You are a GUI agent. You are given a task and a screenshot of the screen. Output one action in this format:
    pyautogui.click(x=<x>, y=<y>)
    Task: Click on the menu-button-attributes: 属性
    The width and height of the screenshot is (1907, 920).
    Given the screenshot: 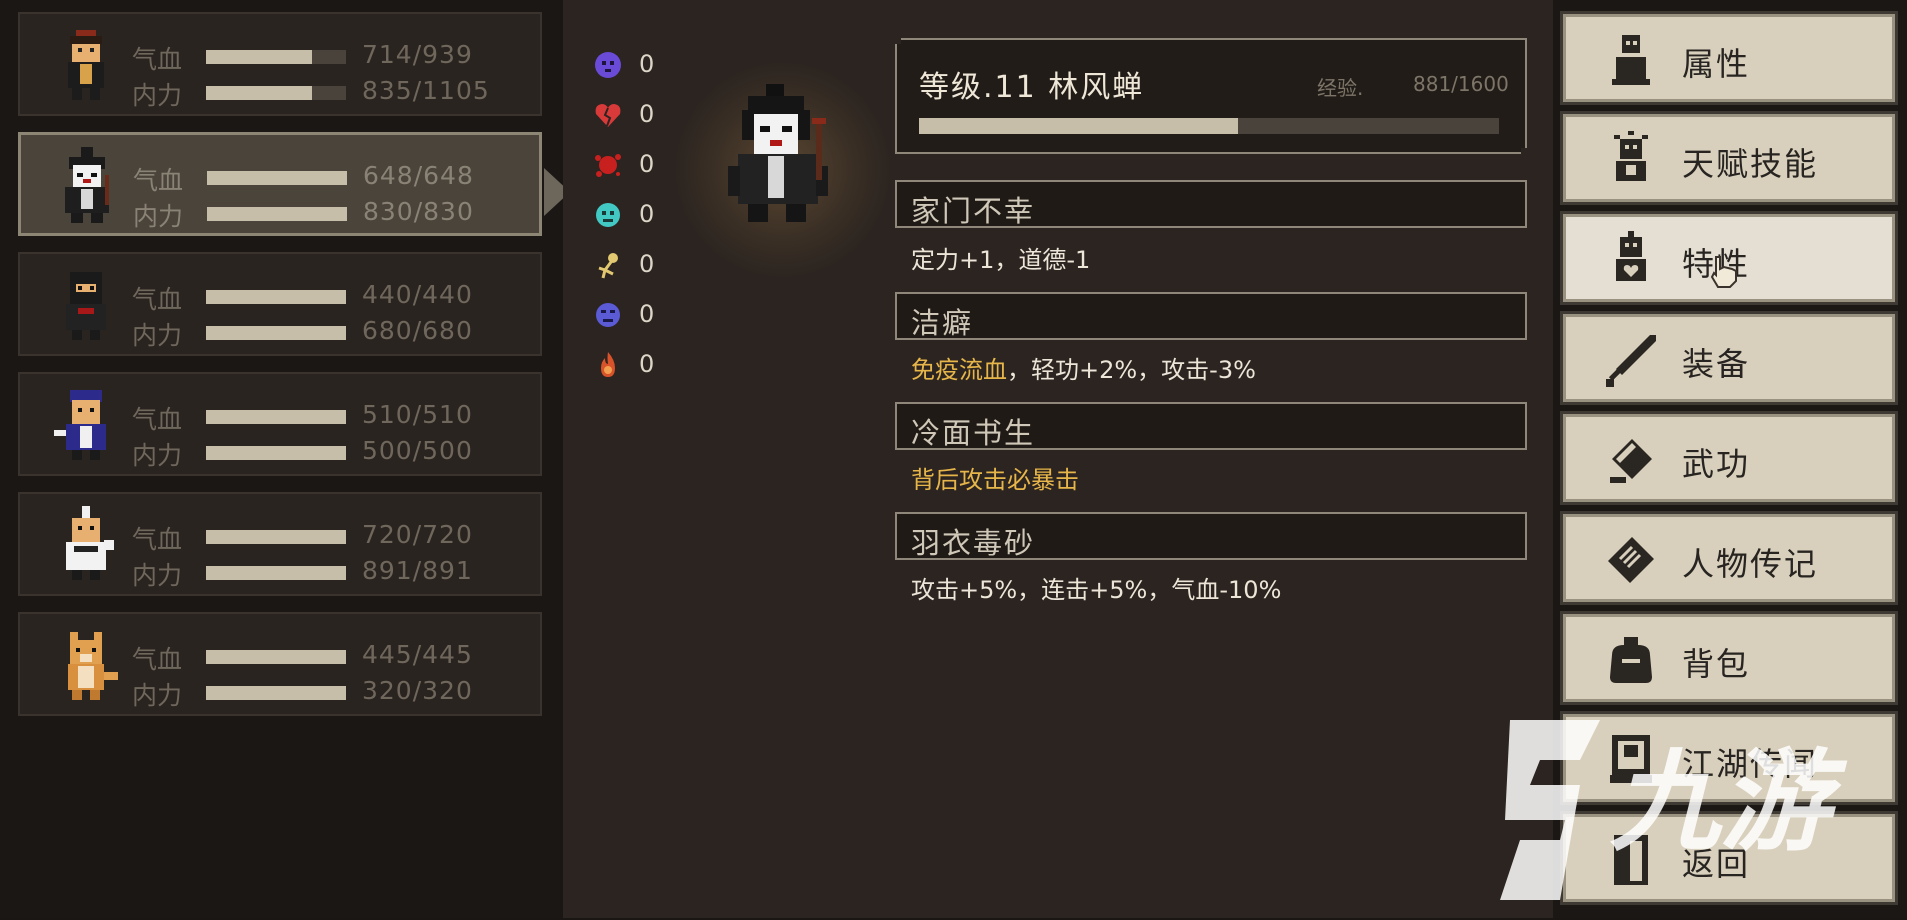 What is the action you would take?
    pyautogui.click(x=1729, y=58)
    